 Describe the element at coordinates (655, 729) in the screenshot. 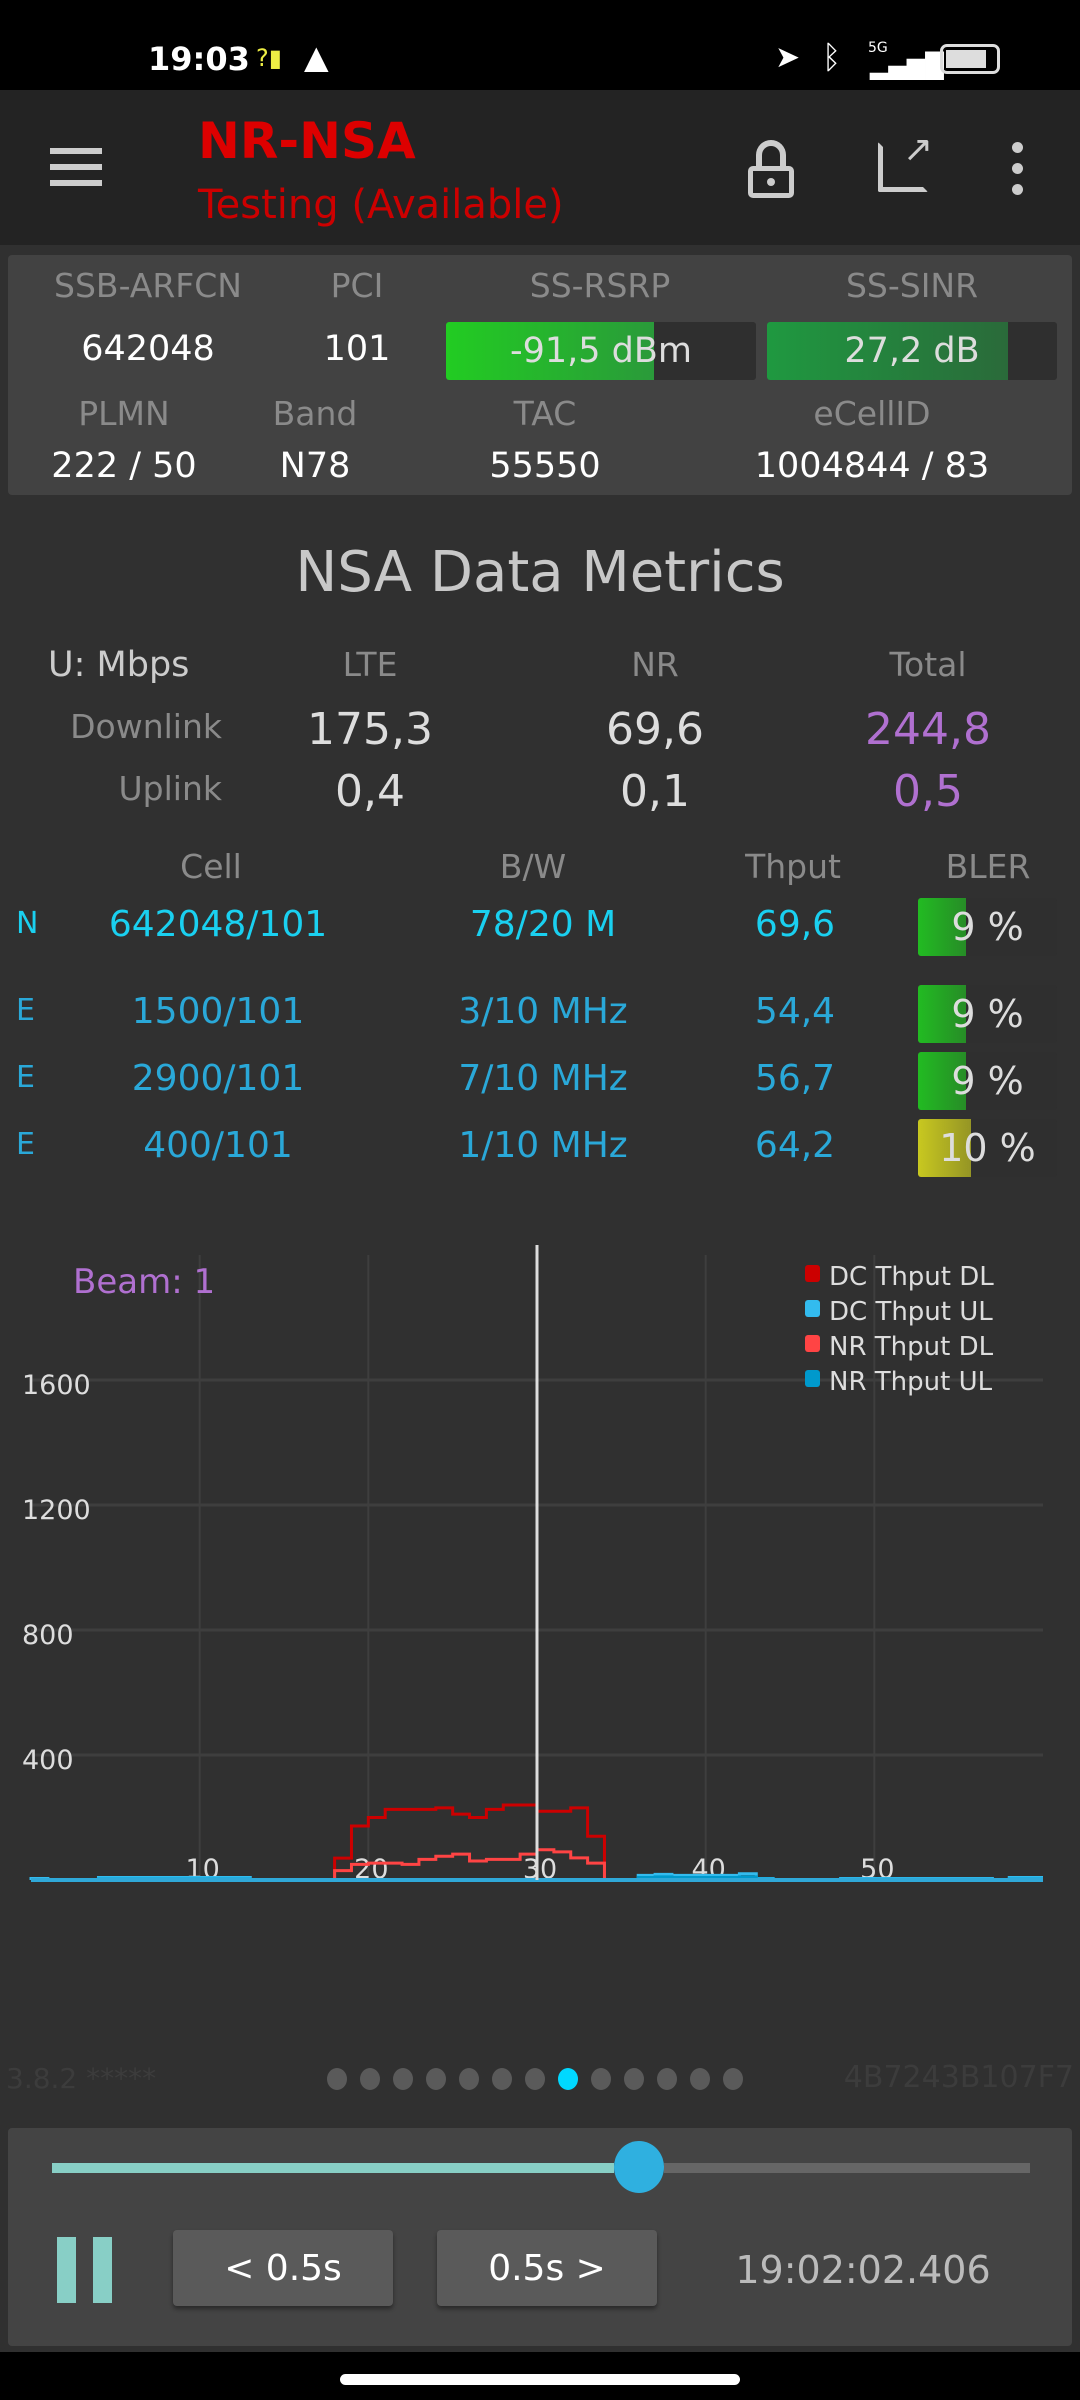

I see `downlink-nr: 69,6` at that location.